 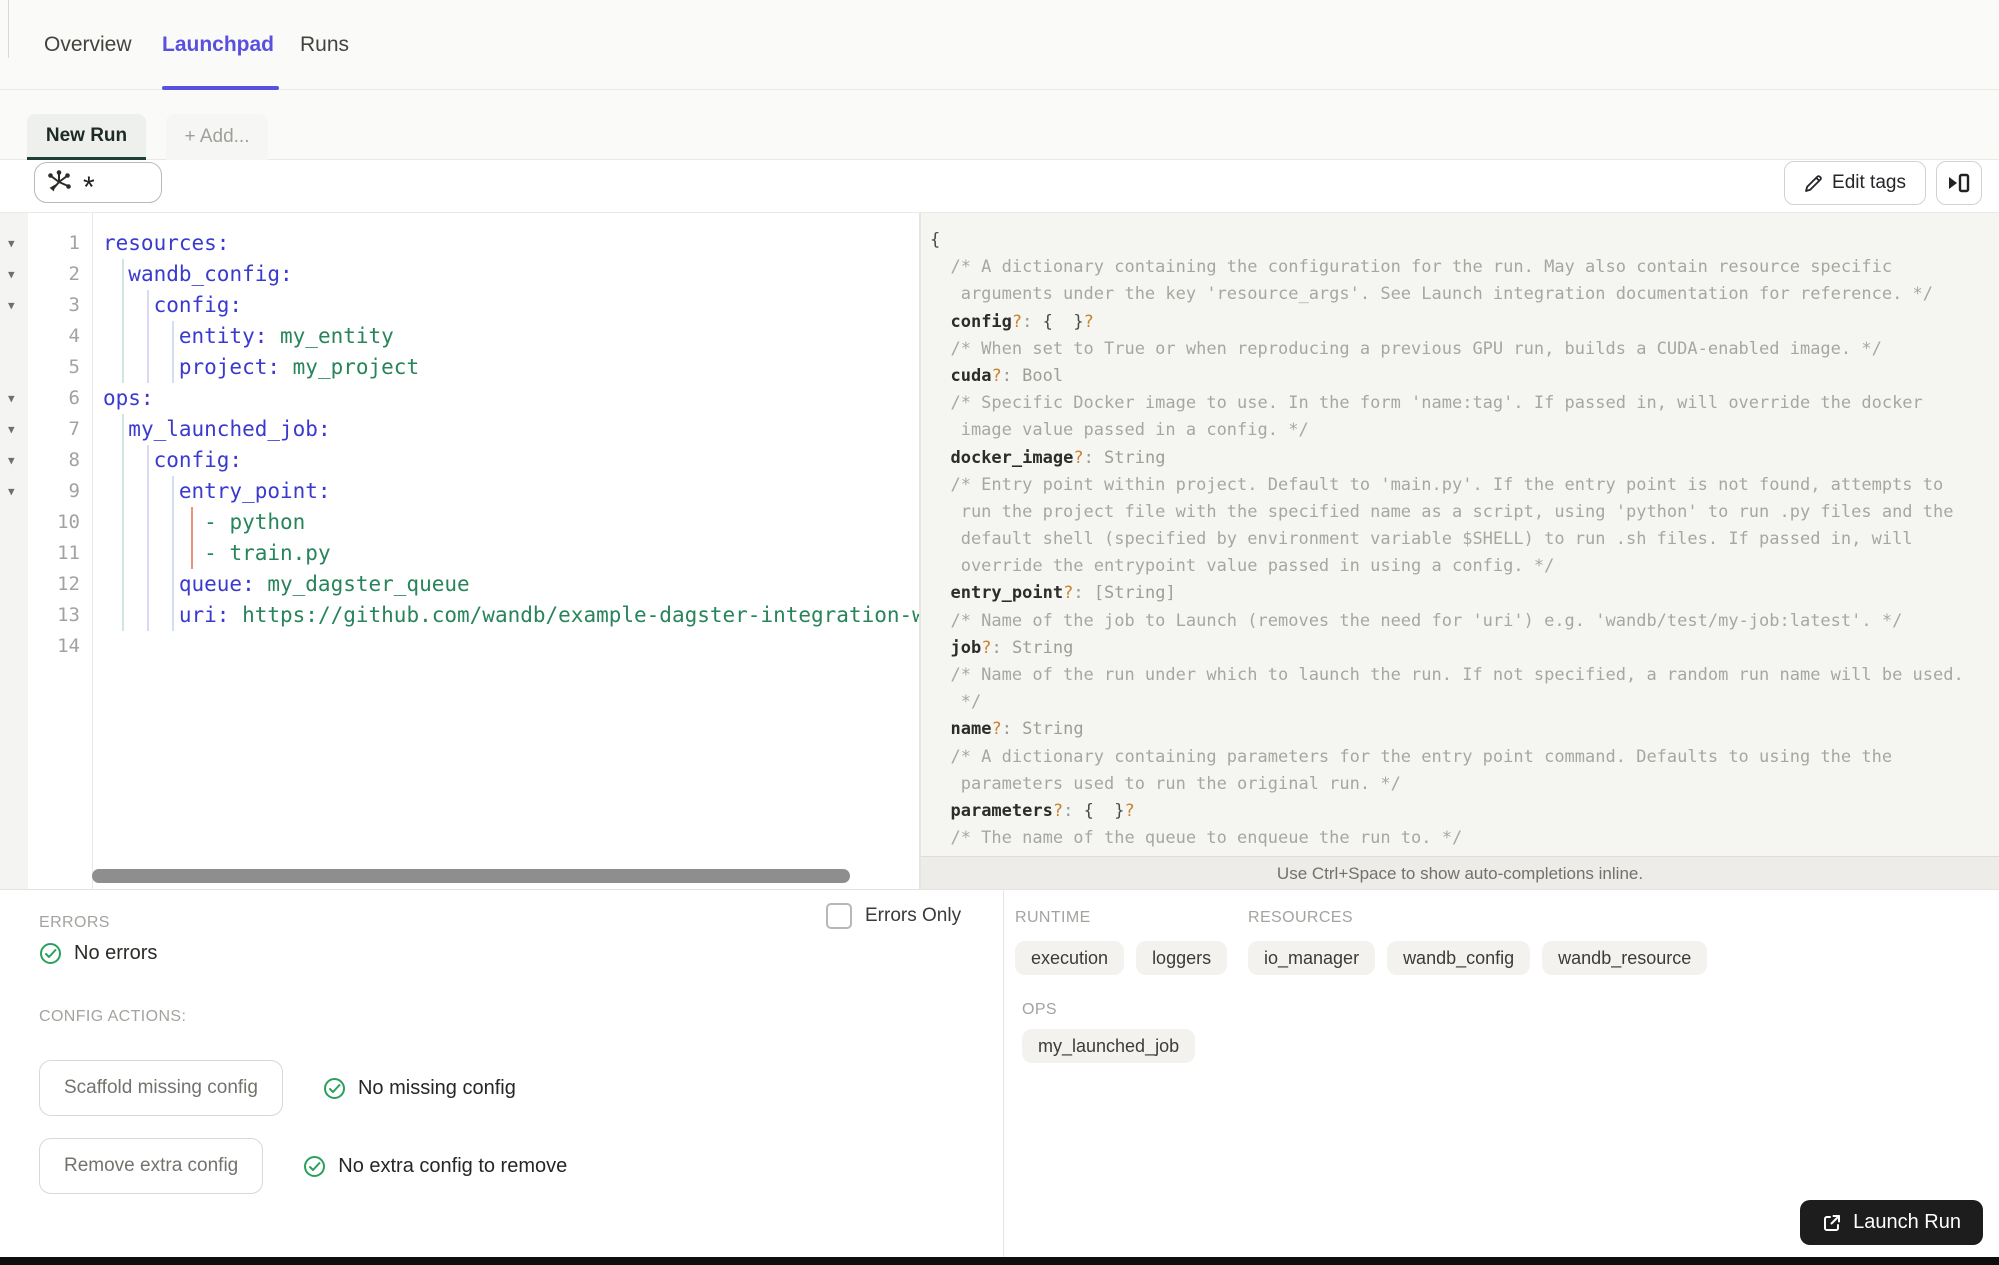 I want to click on toolbar-row: * Edit tags, so click(x=999, y=186).